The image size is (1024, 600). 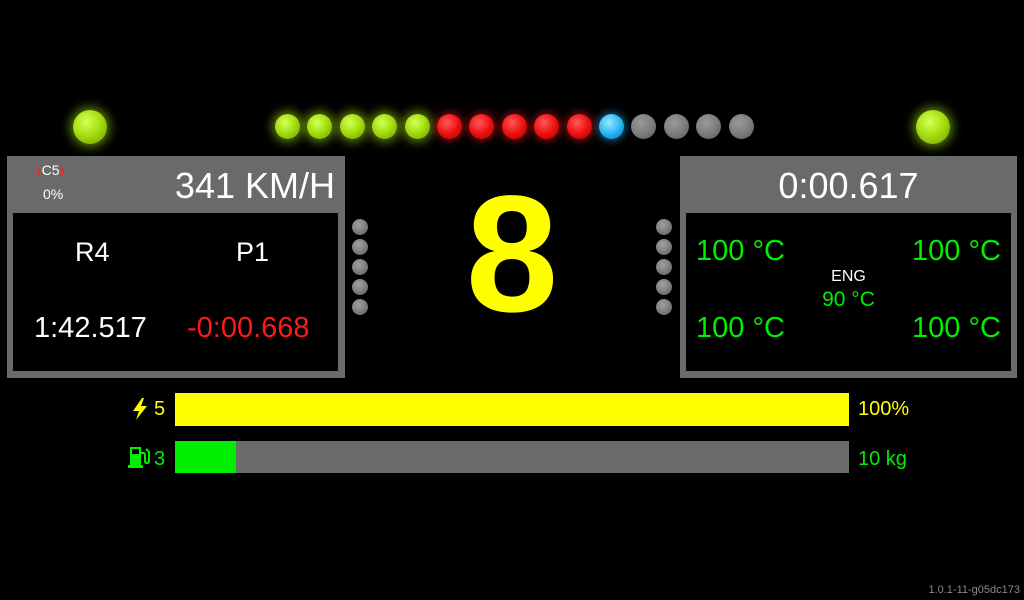 What do you see at coordinates (53, 194) in the screenshot?
I see `tyre-wear-value: 0%` at bounding box center [53, 194].